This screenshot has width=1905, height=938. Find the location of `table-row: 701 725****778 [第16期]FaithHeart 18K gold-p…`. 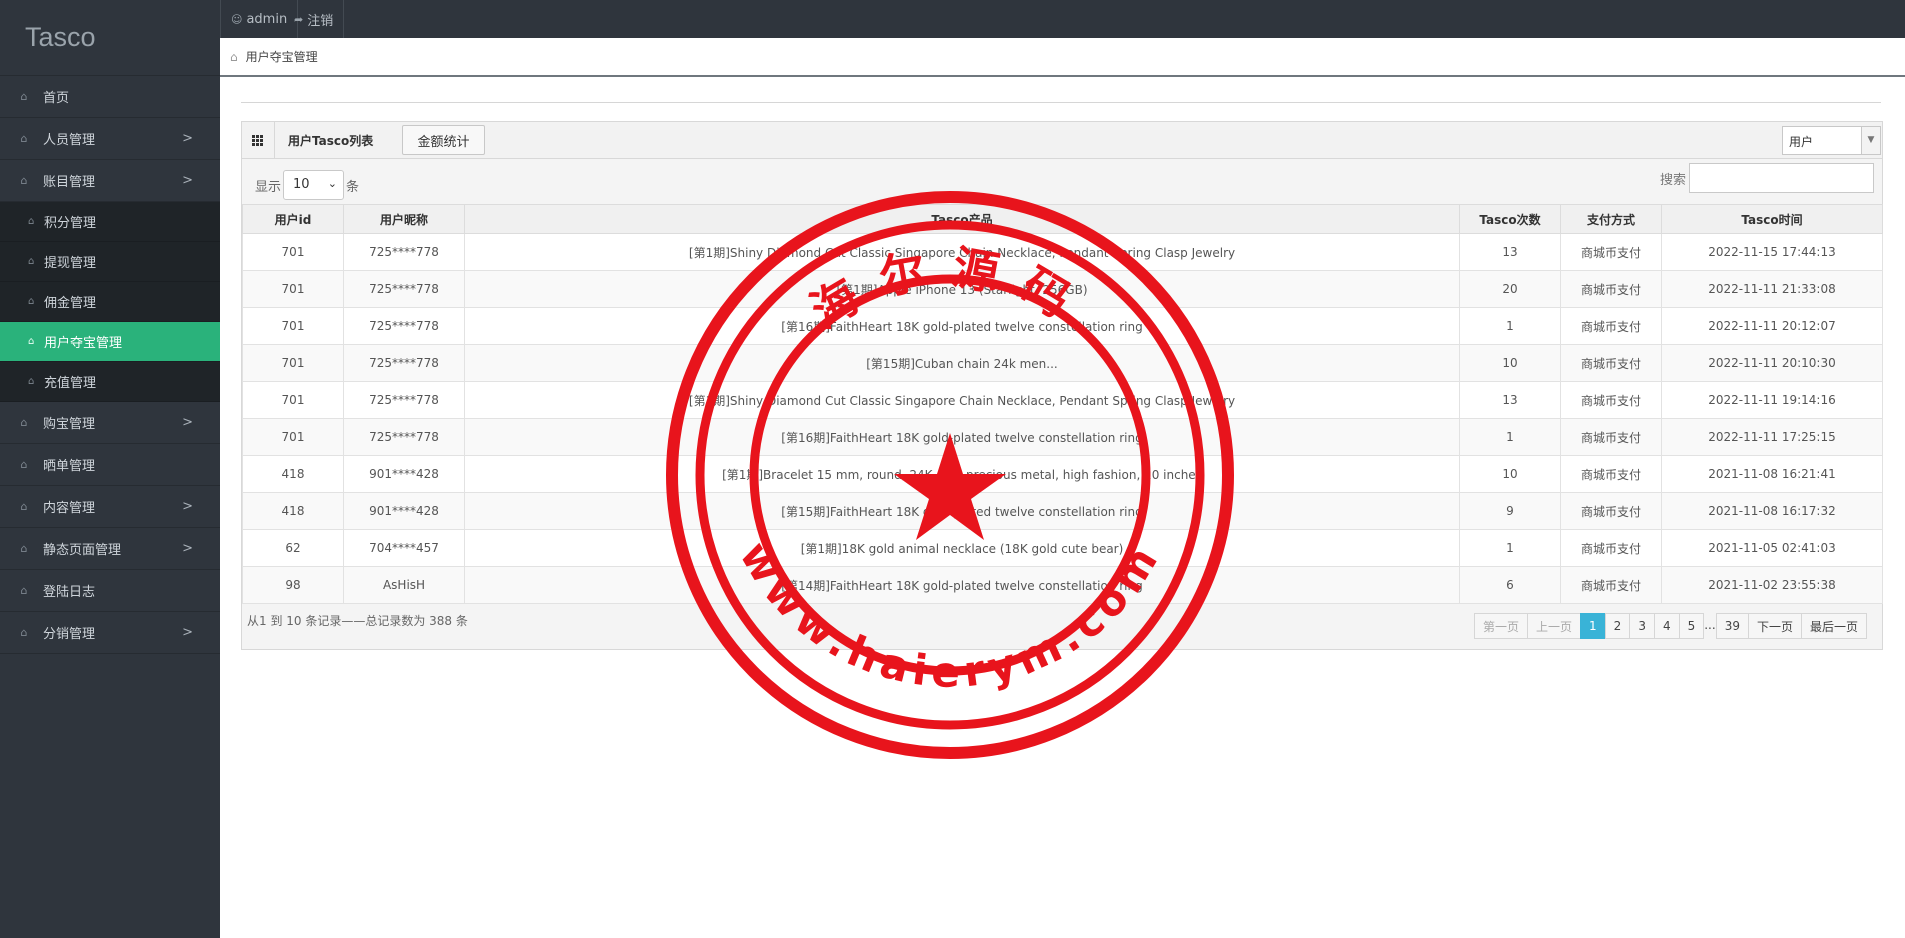

table-row: 701 725****778 [第16期]FaithHeart 18K gold-p… is located at coordinates (1062, 326).